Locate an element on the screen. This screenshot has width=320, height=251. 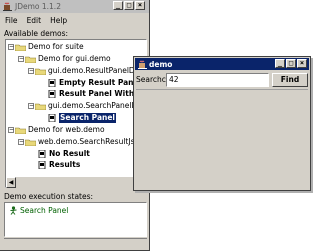
search-input: 42 is located at coordinates (217, 80).